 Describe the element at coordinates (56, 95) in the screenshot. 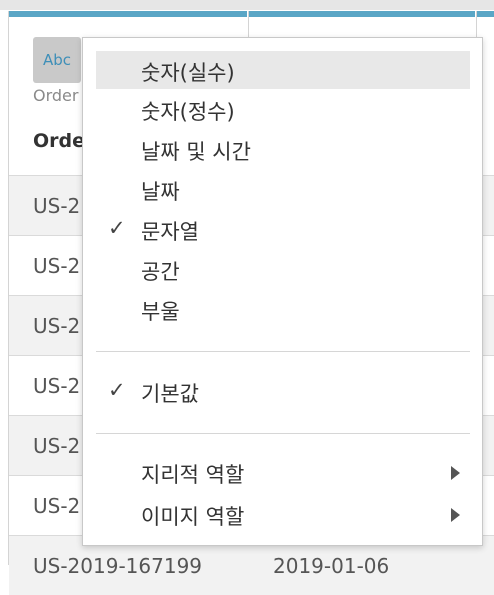

I see `field-origin-label: Order` at that location.